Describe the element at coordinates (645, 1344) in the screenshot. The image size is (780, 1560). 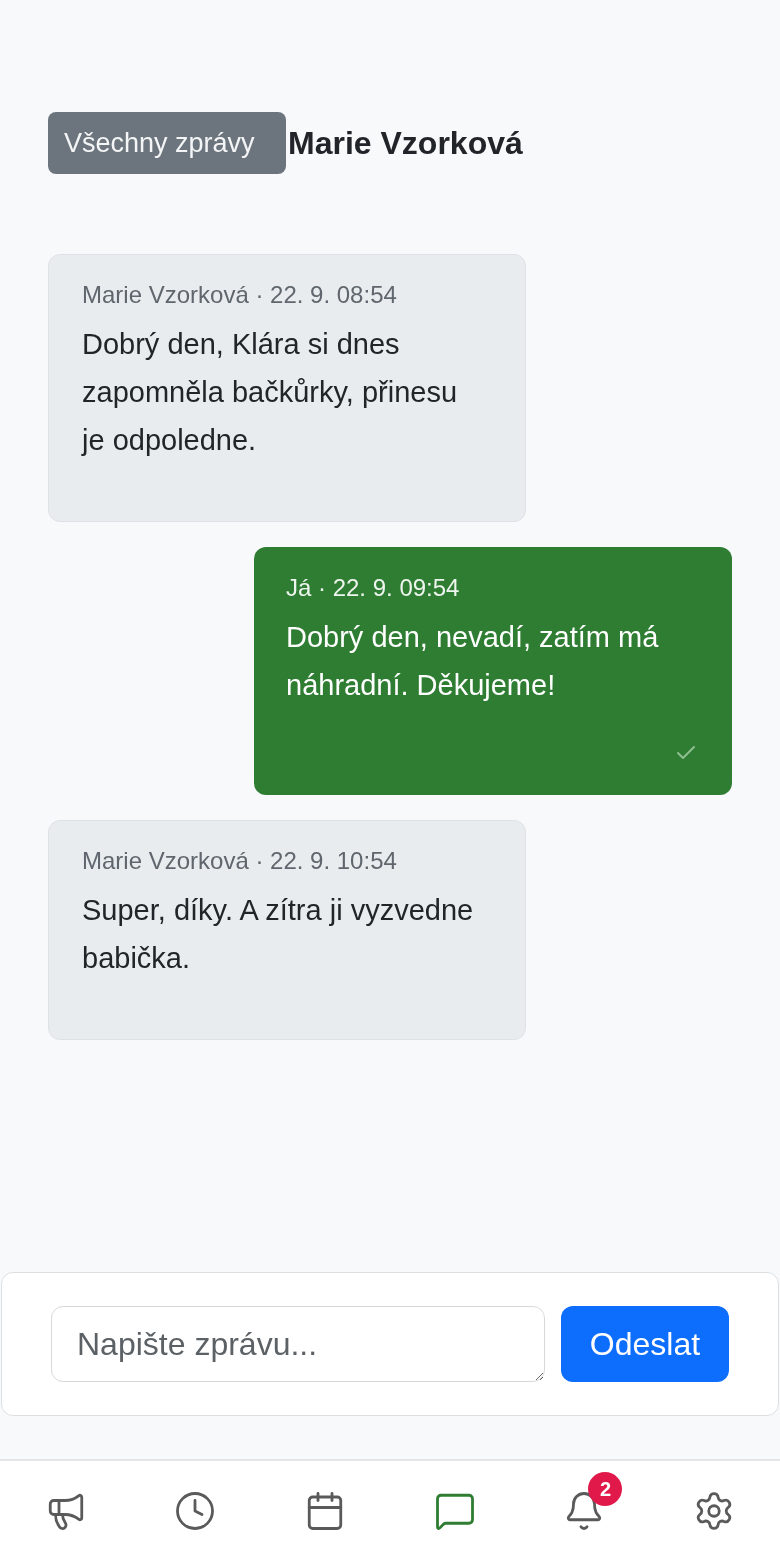
I see `send-button: Odeslat` at that location.